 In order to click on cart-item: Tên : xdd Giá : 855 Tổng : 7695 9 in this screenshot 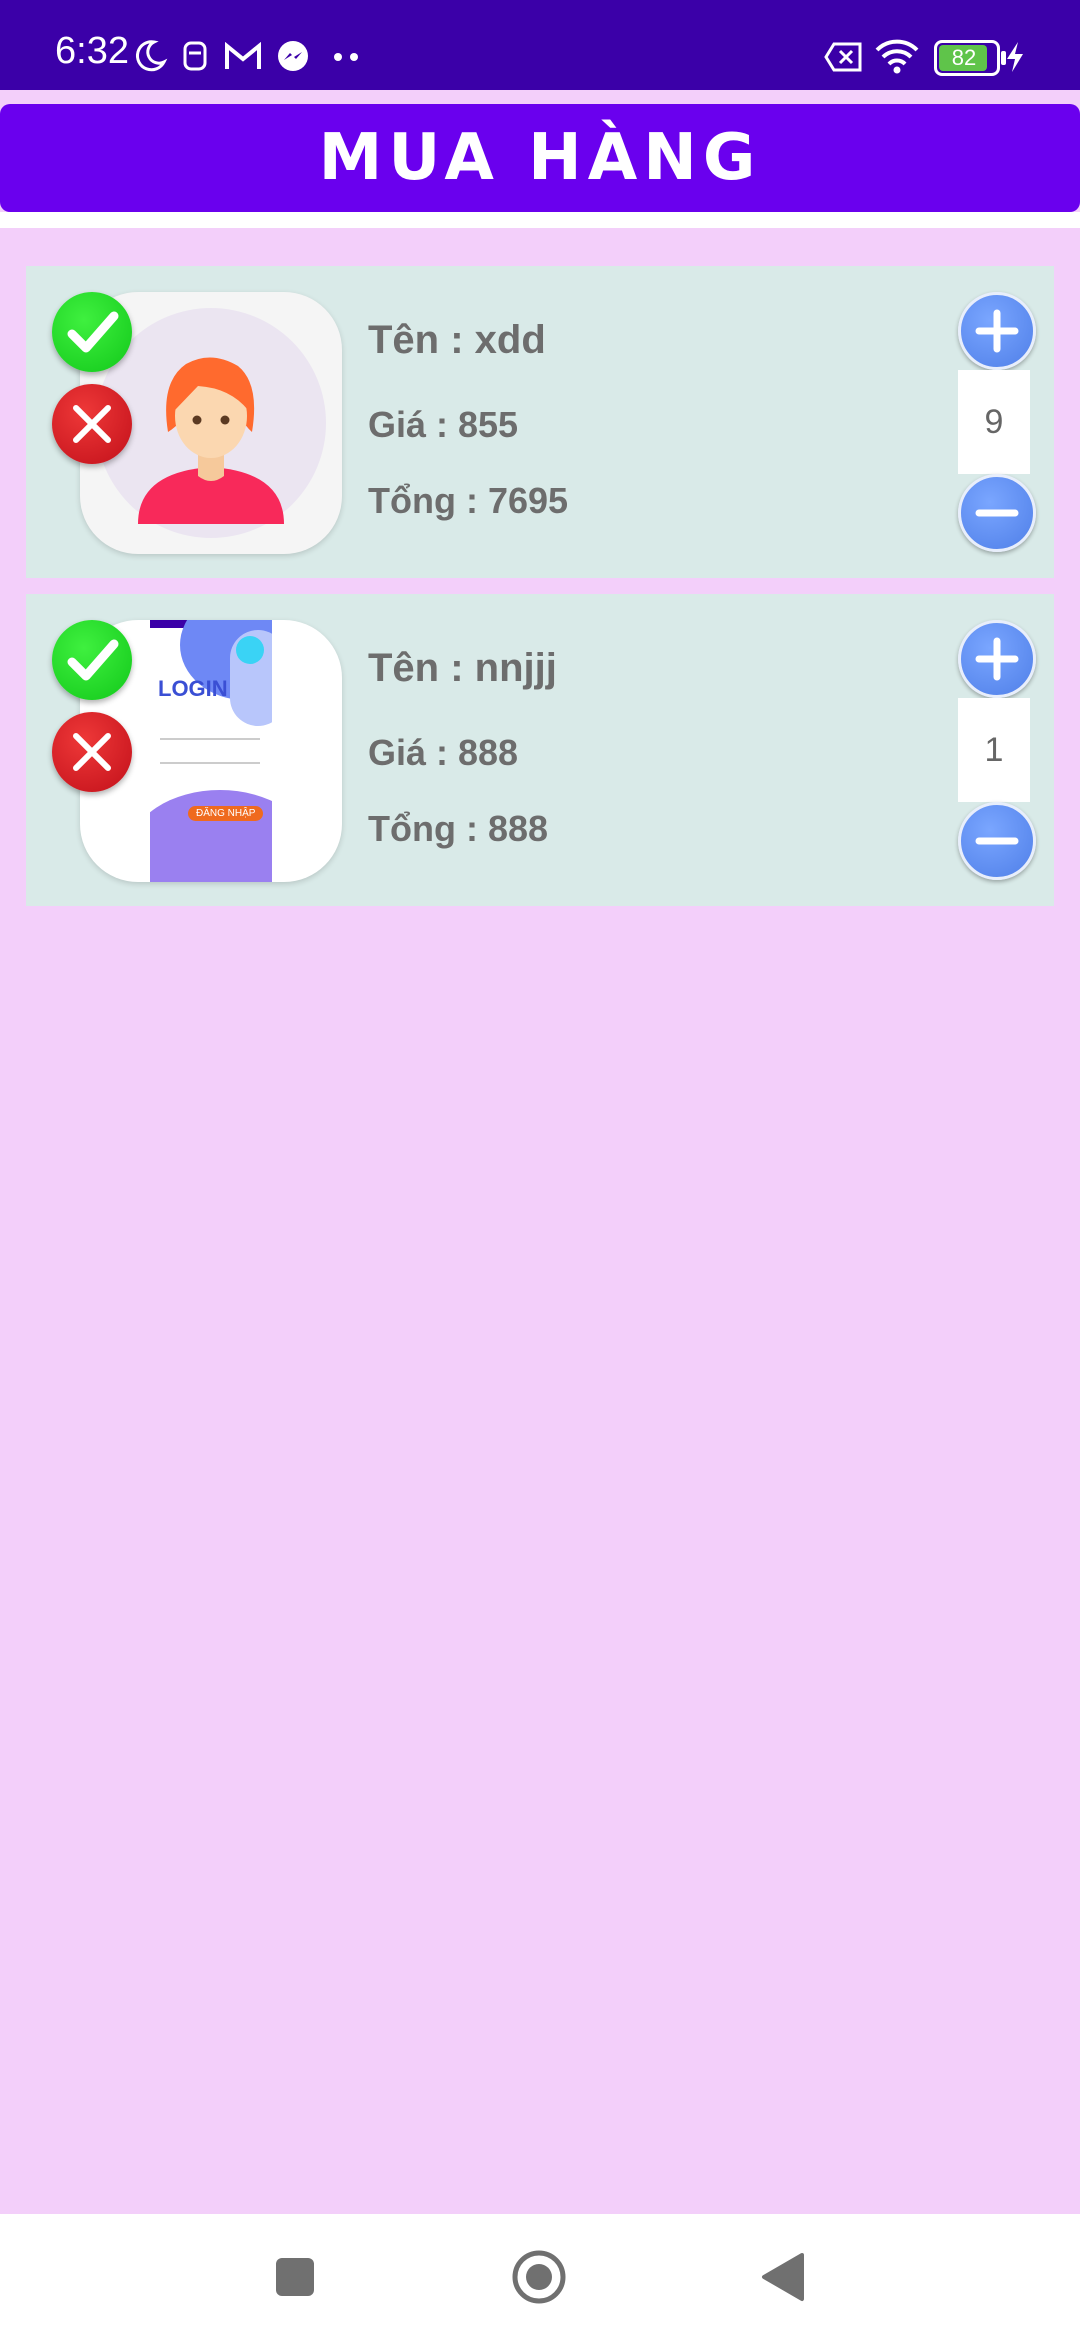, I will do `click(540, 422)`.